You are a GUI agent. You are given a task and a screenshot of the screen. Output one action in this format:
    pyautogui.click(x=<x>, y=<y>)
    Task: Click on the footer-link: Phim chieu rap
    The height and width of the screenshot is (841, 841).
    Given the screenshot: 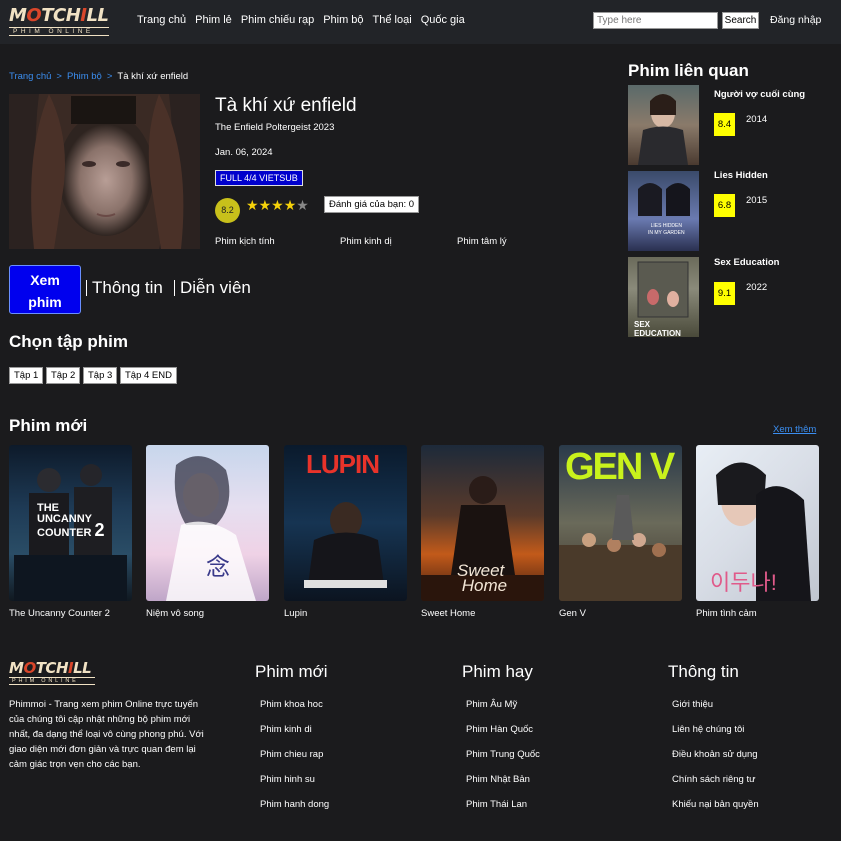 What is the action you would take?
    pyautogui.click(x=291, y=754)
    